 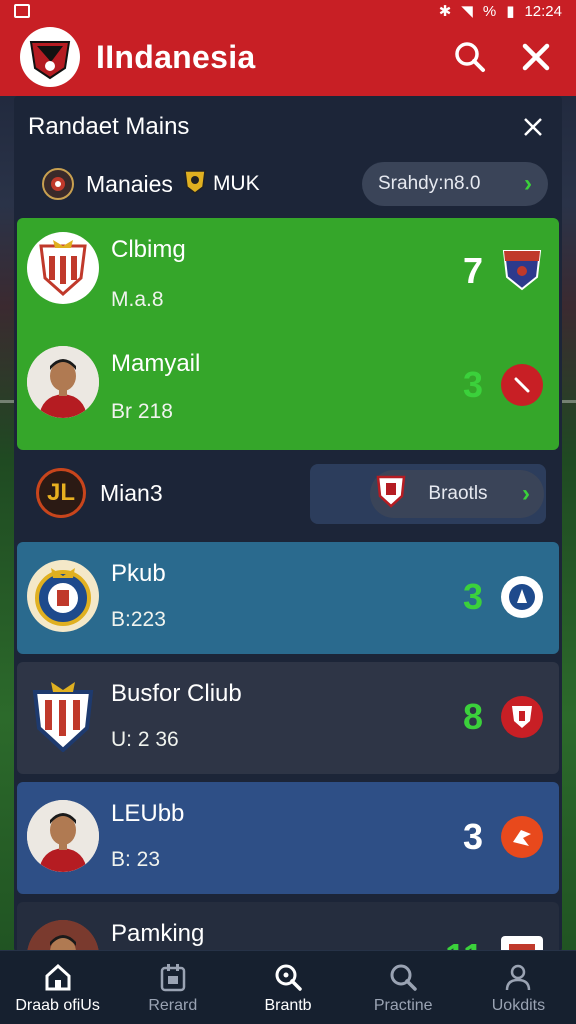 What do you see at coordinates (138, 573) in the screenshot?
I see `team-name: Pkub` at bounding box center [138, 573].